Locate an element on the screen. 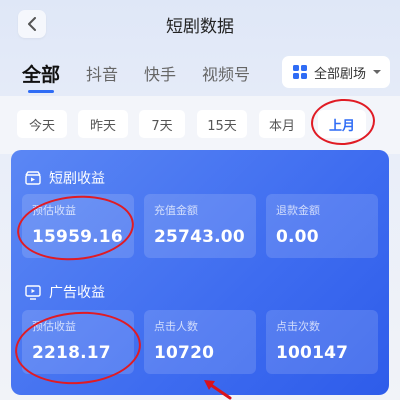  stat-label: 充值金额 is located at coordinates (176, 210).